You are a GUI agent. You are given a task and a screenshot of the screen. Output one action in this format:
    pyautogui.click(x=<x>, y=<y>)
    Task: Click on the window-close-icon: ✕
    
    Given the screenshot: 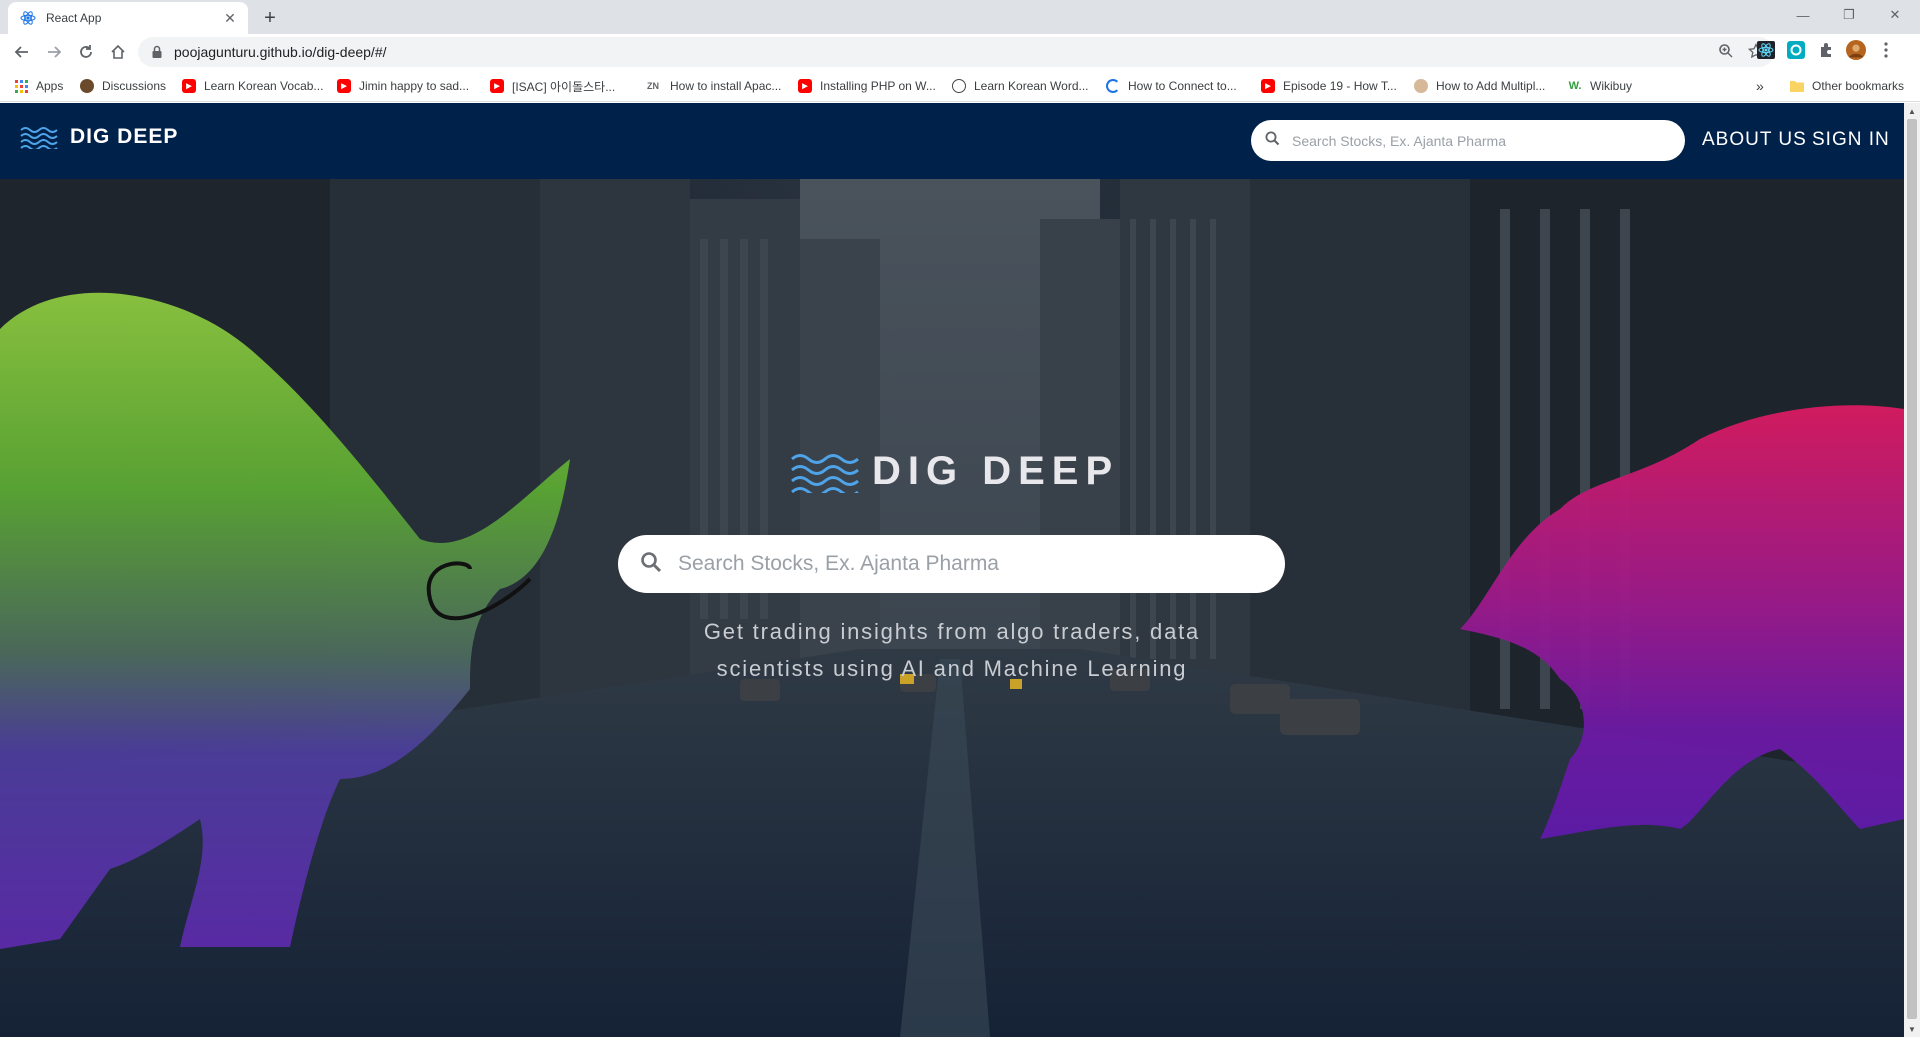 What is the action you would take?
    pyautogui.click(x=1895, y=15)
    